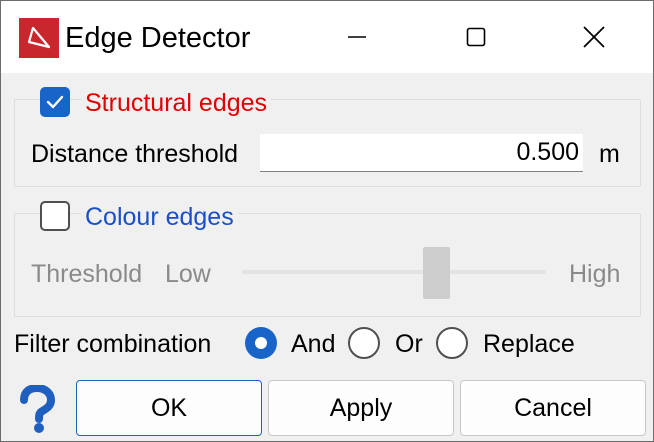  What do you see at coordinates (529, 344) in the screenshot?
I see `filter-replace-label: Replace` at bounding box center [529, 344].